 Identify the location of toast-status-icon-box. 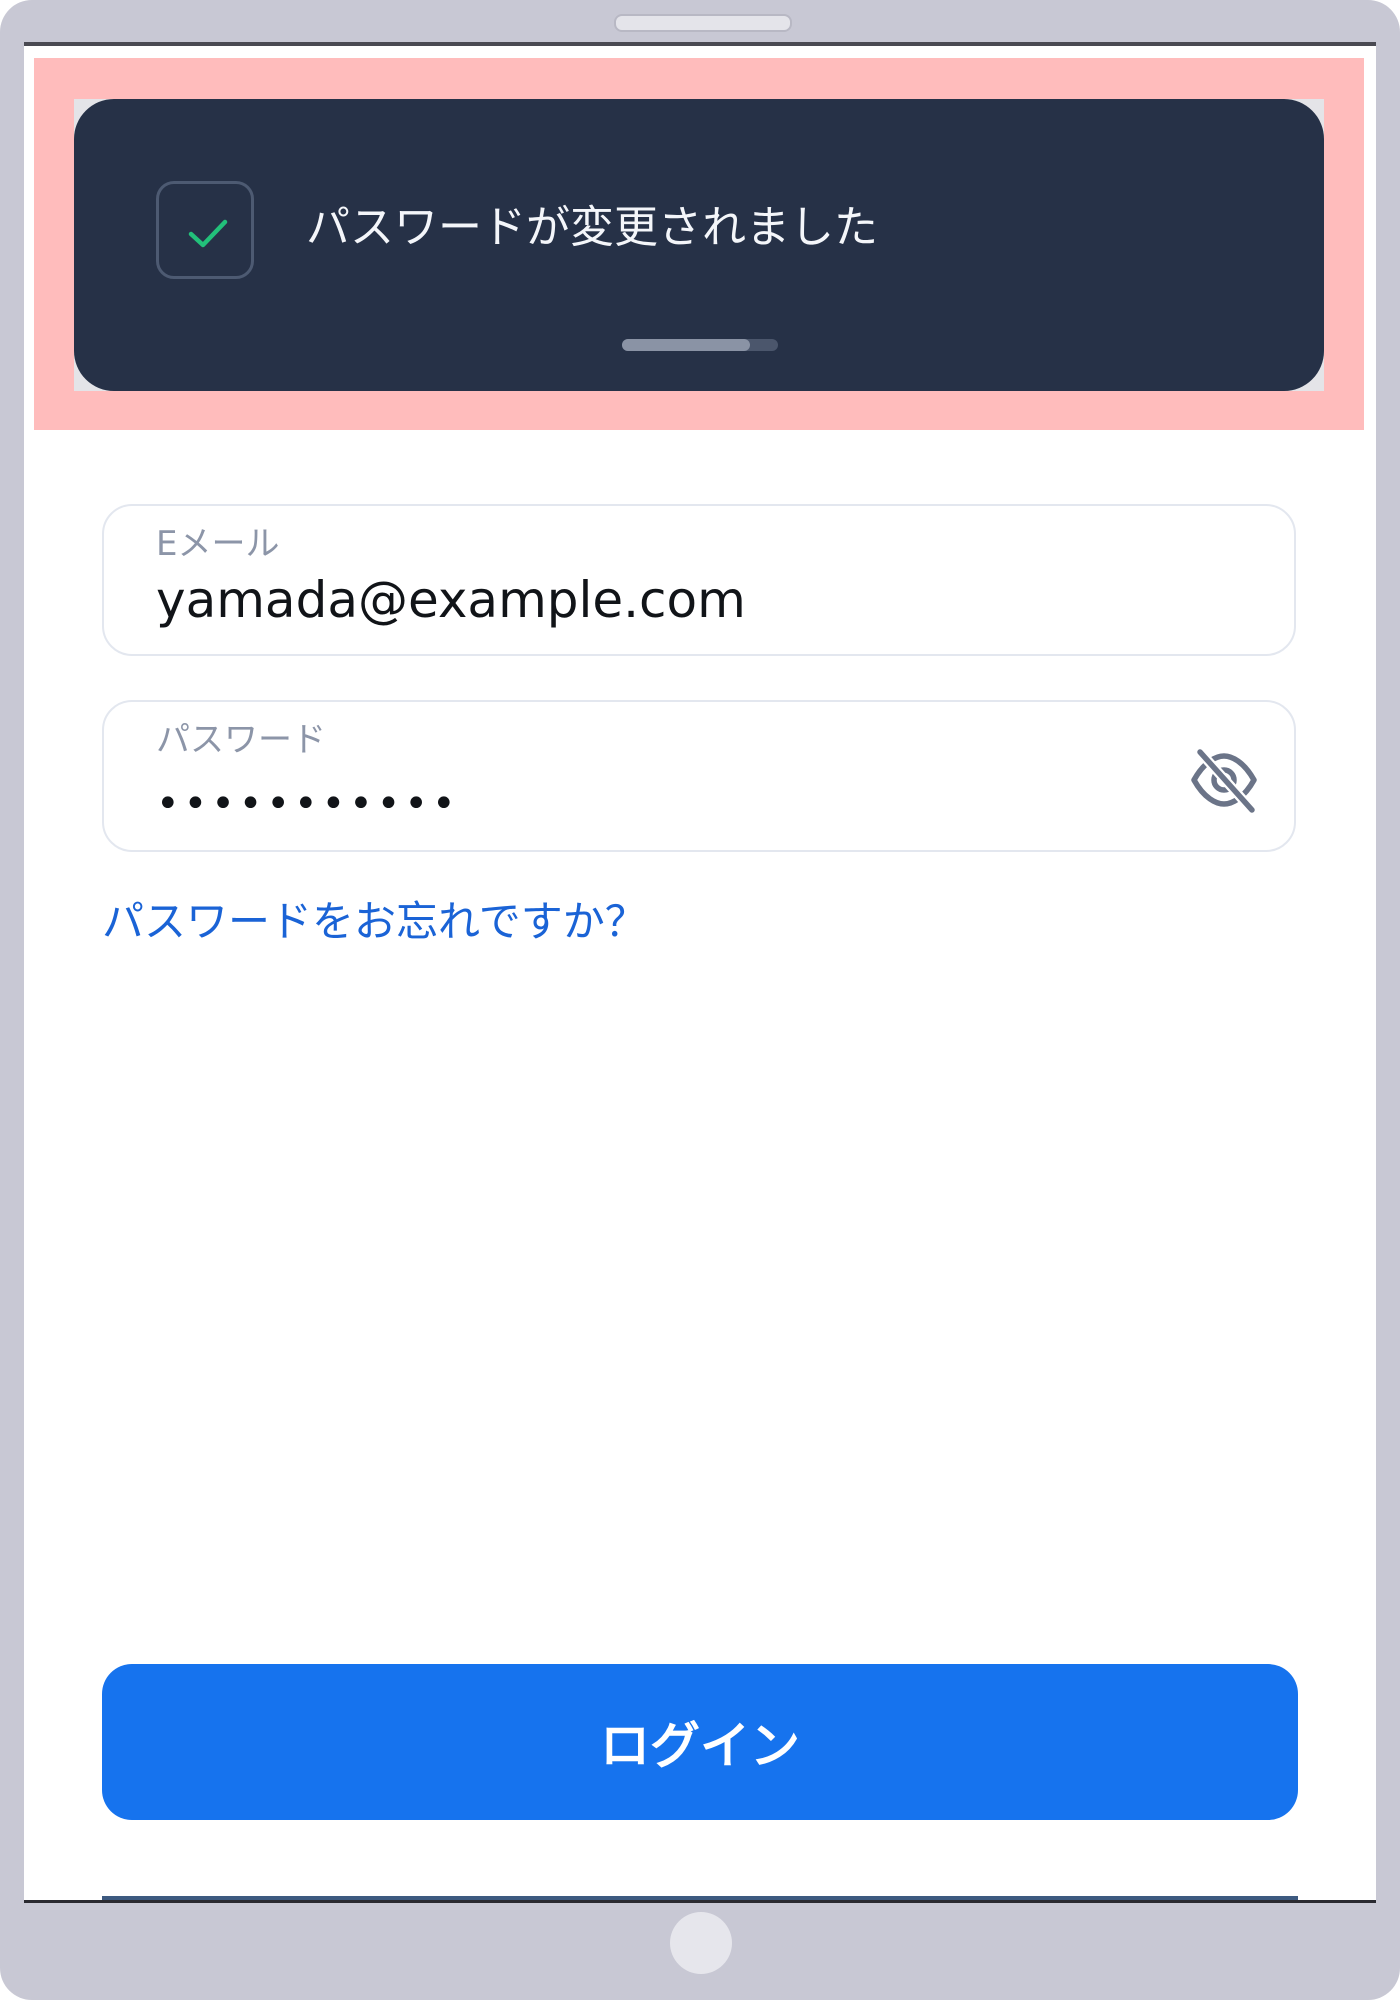
(205, 230).